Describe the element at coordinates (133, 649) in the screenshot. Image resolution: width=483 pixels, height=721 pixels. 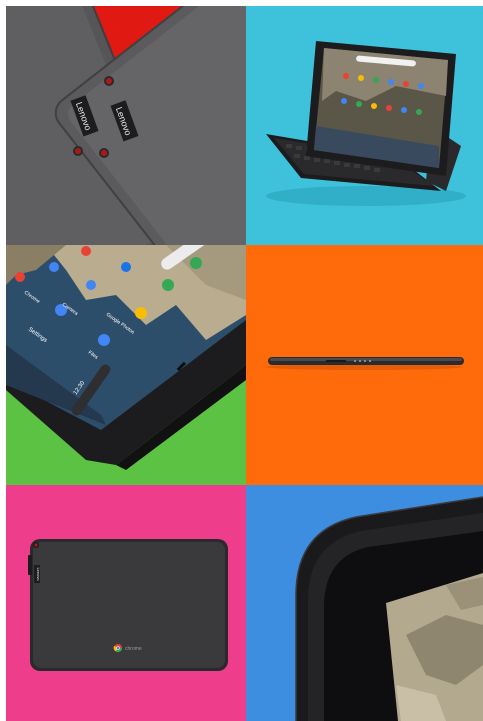
I see `chrome-wordmark: chrome` at that location.